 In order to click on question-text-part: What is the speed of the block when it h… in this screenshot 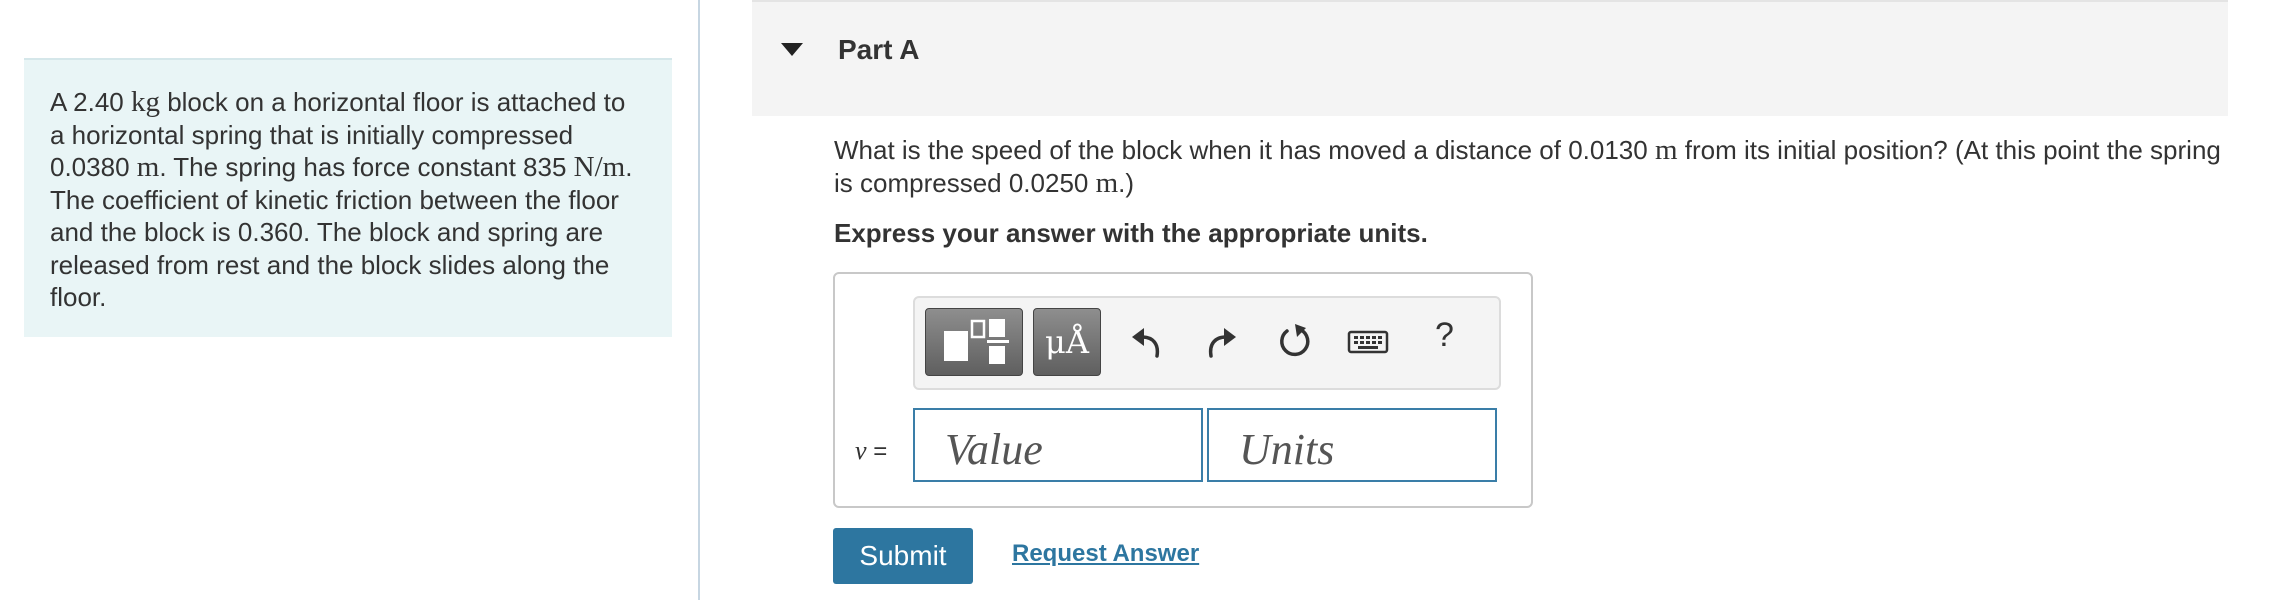, I will do `click(1244, 150)`.